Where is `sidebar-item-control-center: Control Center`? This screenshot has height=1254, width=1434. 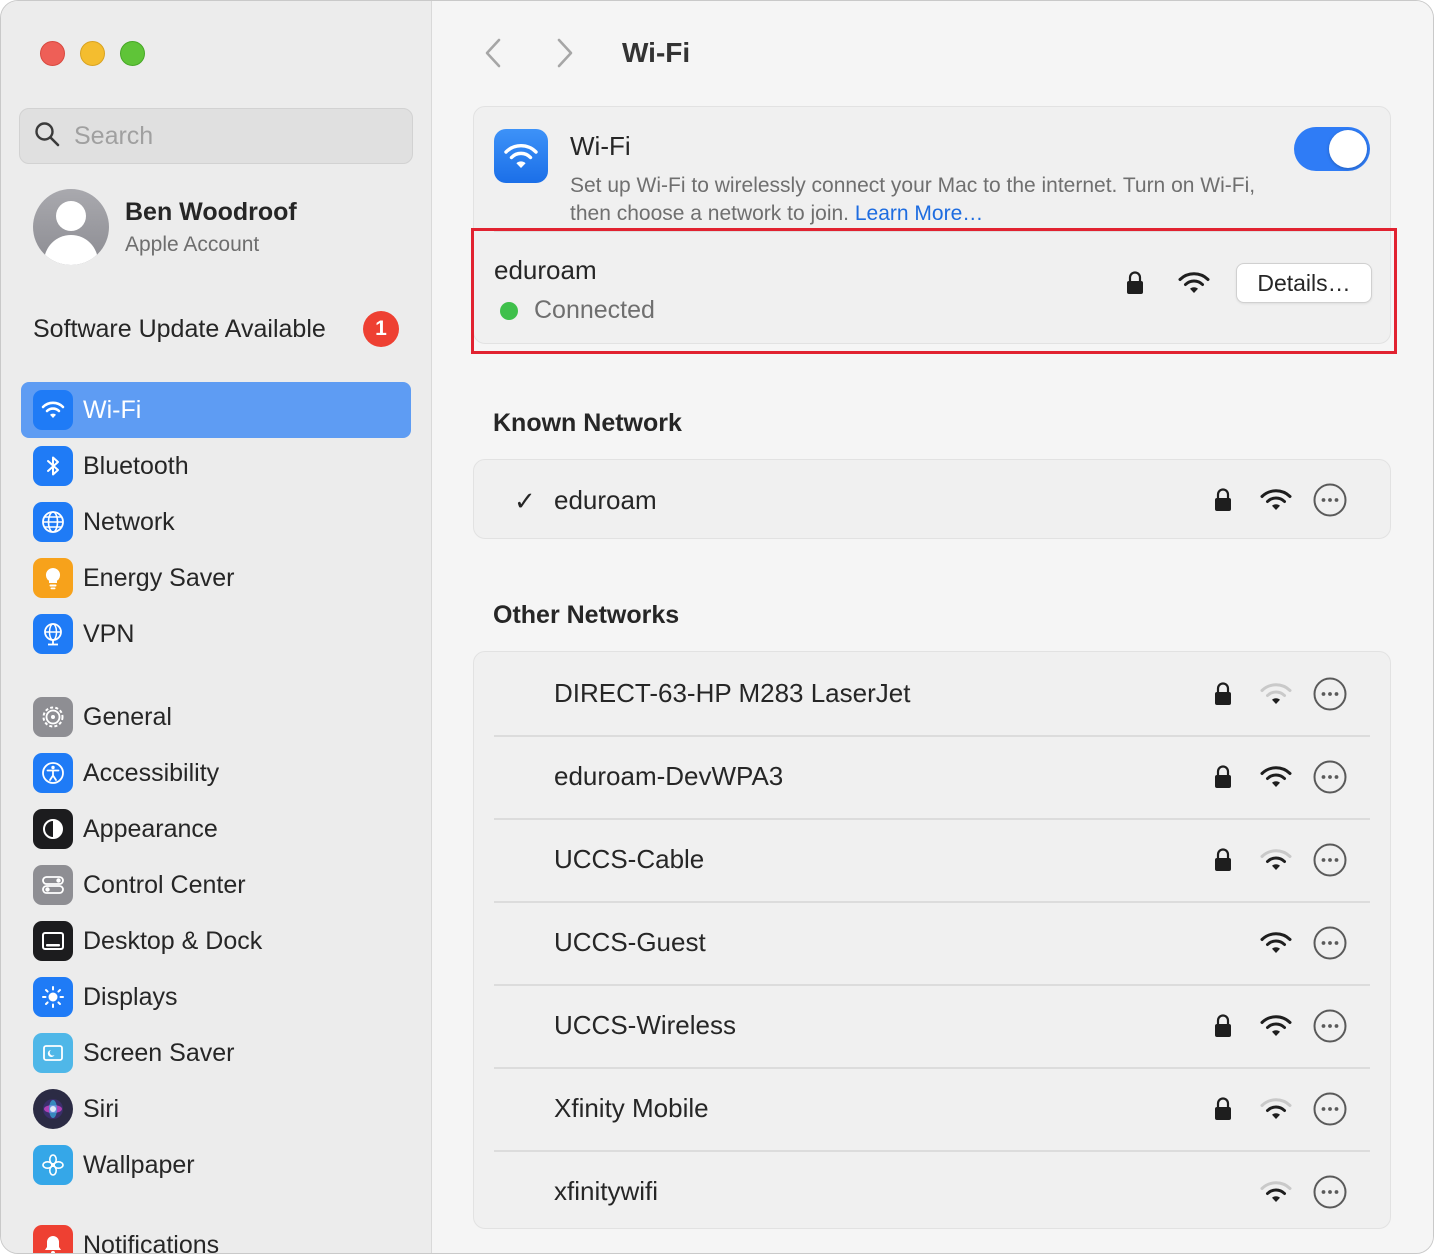 sidebar-item-control-center: Control Center is located at coordinates (216, 885).